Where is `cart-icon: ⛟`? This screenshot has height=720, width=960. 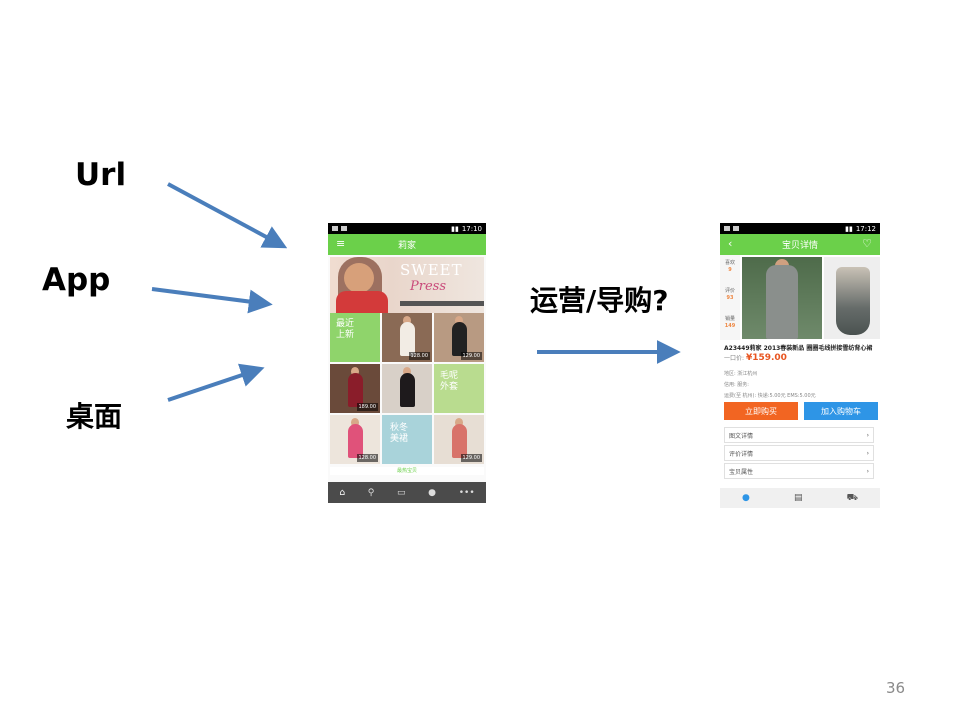
cart-icon: ⛟ is located at coordinates (852, 498).